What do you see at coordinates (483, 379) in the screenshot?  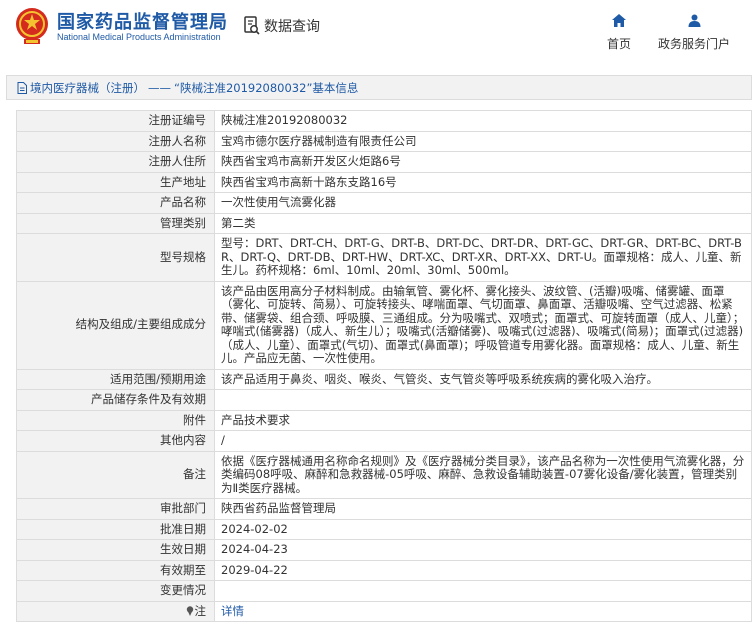 I see `field-value: 该产品适用于鼻炎、咽炎、喉炎、气管炎、支气管炎等呼吸系统疾病的雾化吸入治疗。` at bounding box center [483, 379].